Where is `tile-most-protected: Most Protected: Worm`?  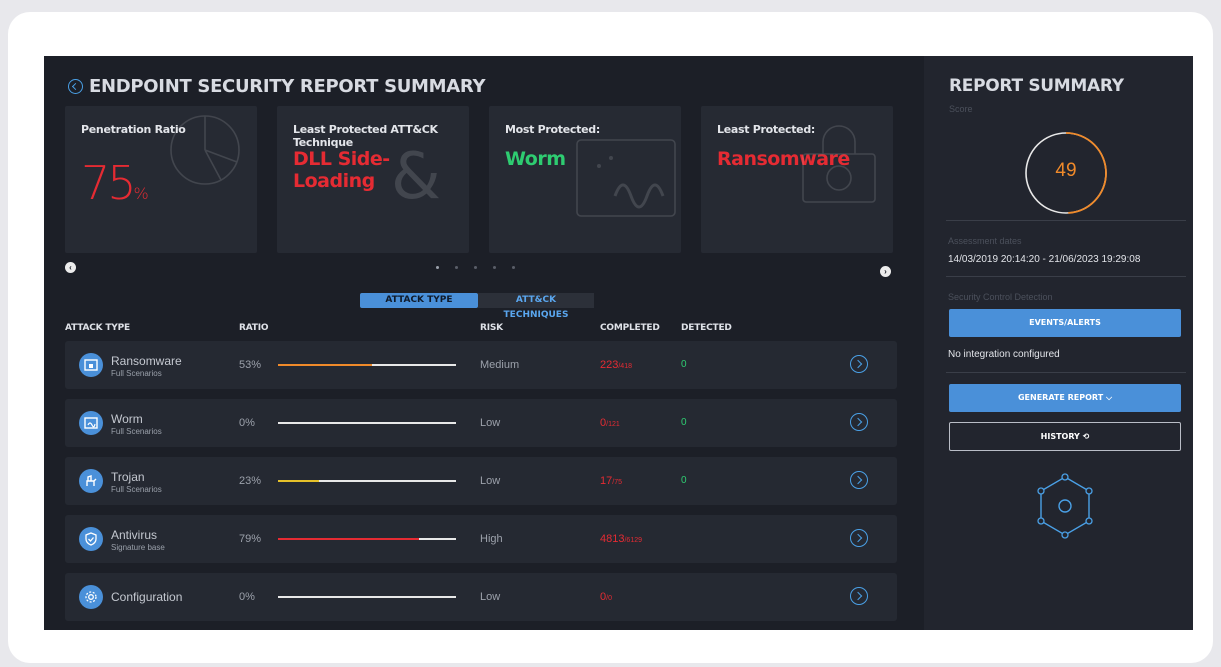 tile-most-protected: Most Protected: Worm is located at coordinates (585, 179).